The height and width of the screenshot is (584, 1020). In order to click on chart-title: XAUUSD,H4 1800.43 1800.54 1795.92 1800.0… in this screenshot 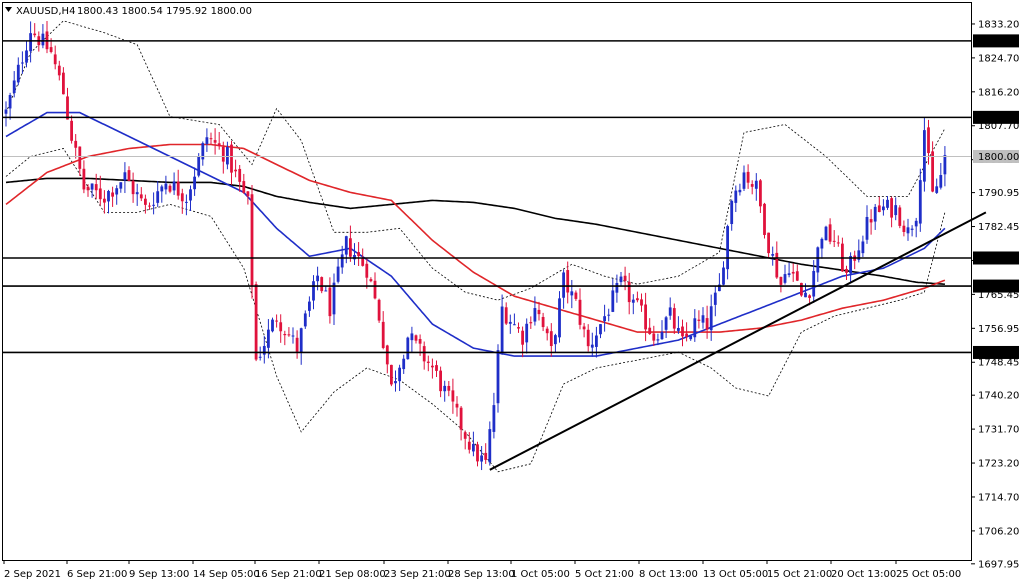, I will do `click(128, 11)`.